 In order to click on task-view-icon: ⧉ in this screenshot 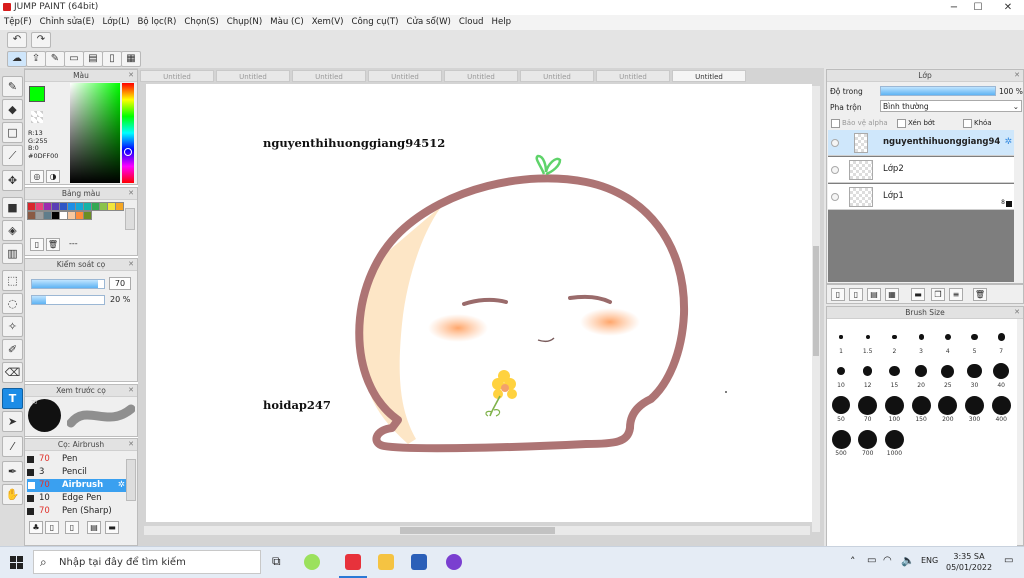, I will do `click(276, 561)`.